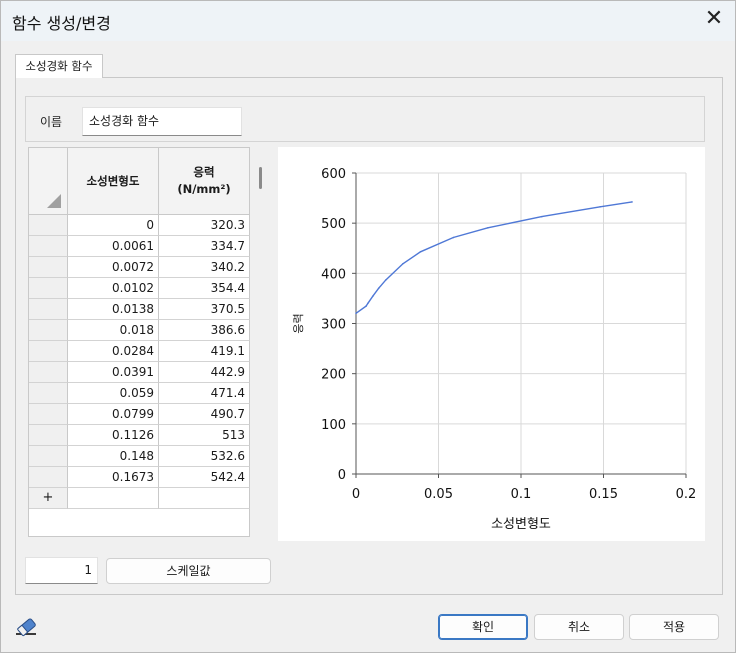 The width and height of the screenshot is (736, 653). I want to click on stress-cell: 370.5, so click(204, 309).